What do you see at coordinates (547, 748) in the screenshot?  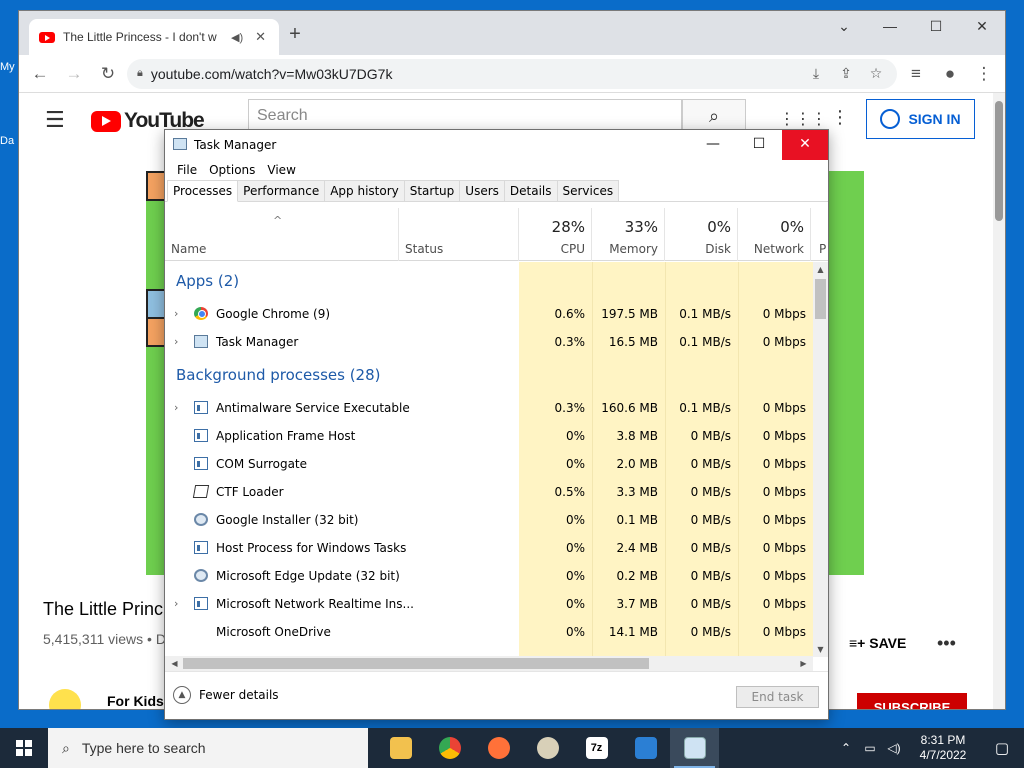 I see `paint-icon` at bounding box center [547, 748].